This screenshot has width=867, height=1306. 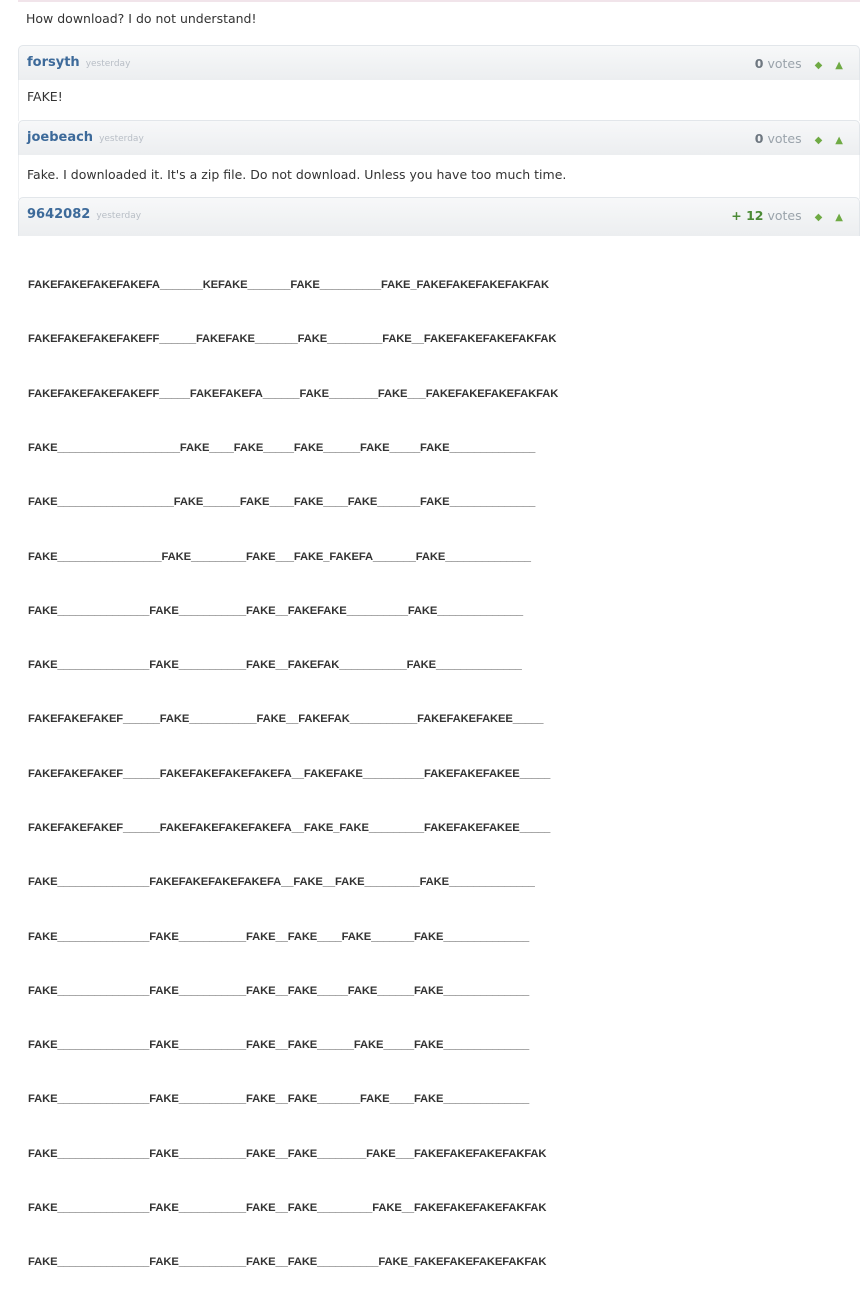 I want to click on comment-author-block: joebeach yesterday, so click(x=85, y=137).